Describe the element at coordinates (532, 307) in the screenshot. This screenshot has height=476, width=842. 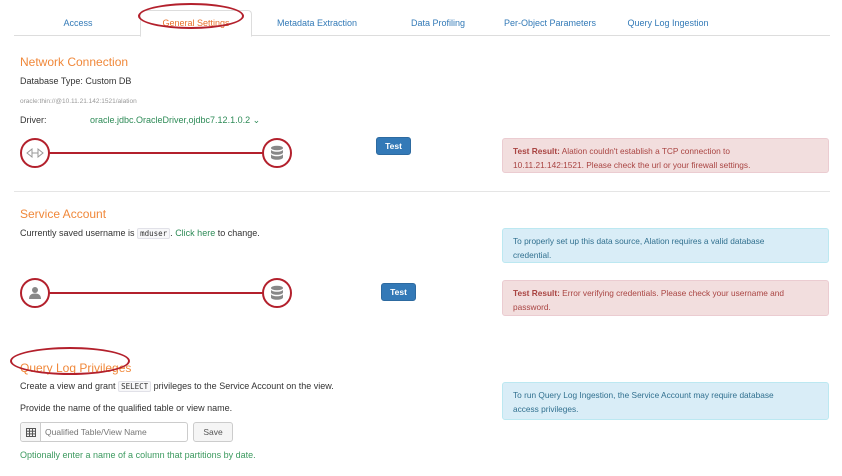
I see `service-result-line2: password.` at that location.